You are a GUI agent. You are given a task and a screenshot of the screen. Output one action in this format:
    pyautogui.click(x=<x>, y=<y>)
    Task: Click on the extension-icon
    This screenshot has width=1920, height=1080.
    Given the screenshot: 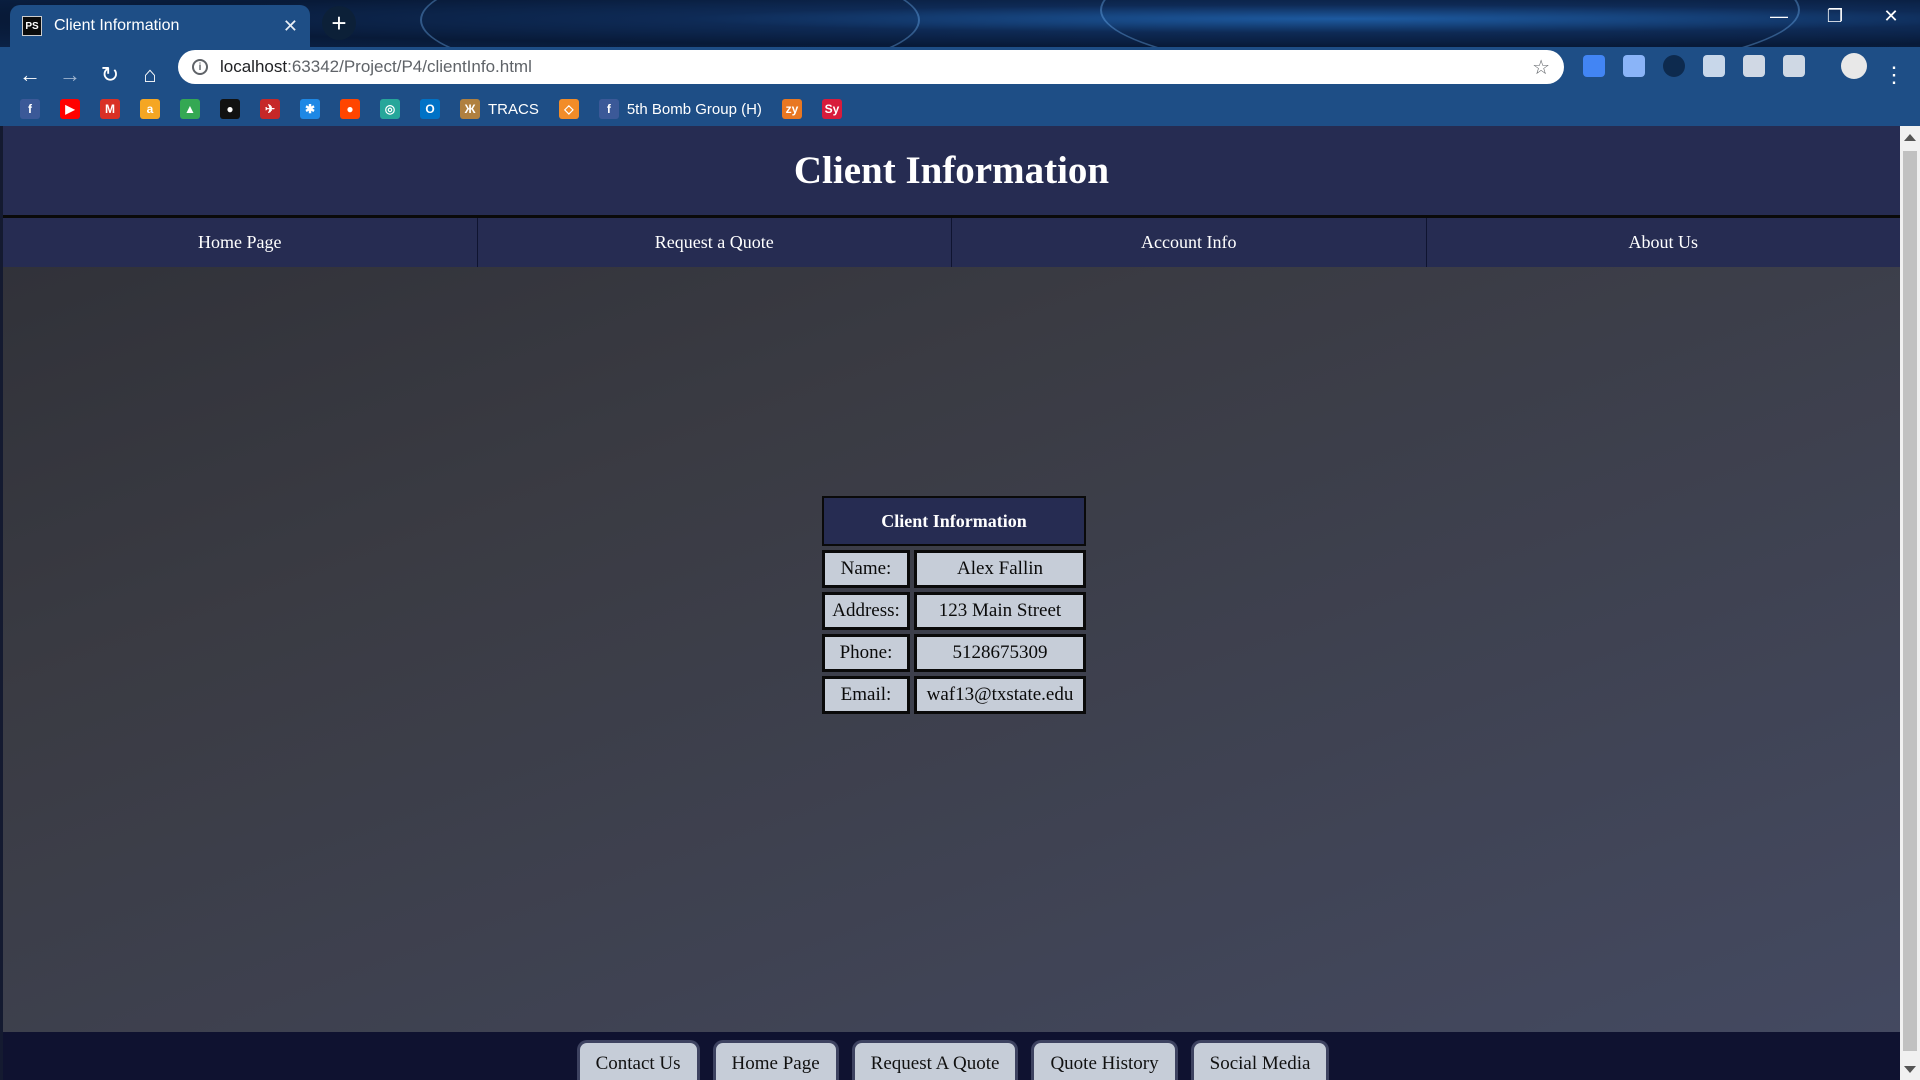 What is the action you would take?
    pyautogui.click(x=1674, y=66)
    